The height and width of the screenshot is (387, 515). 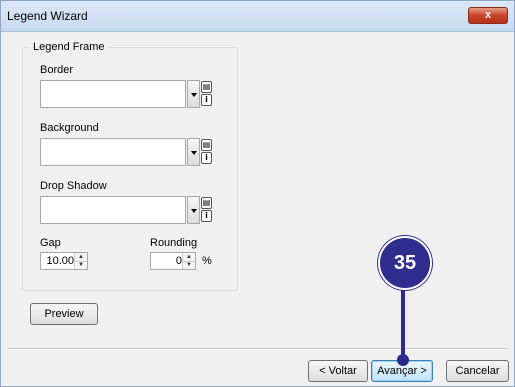 I want to click on back-button: < Voltar, so click(x=338, y=371).